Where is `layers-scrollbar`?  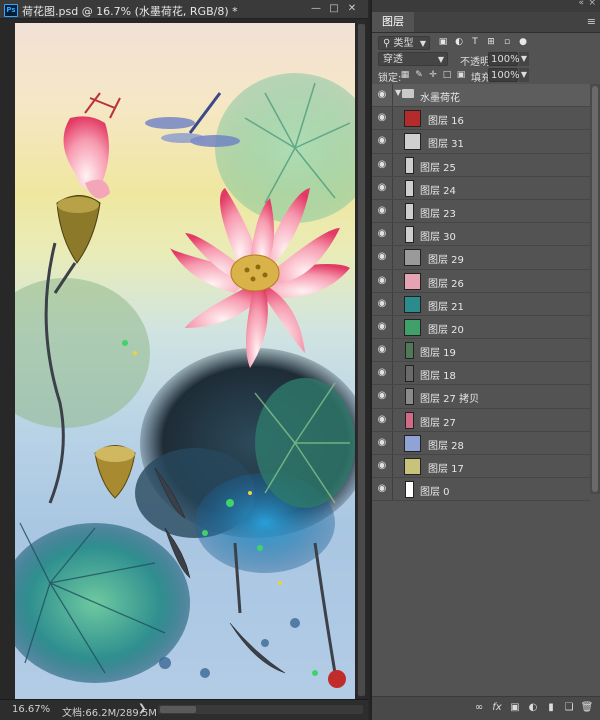
layers-scrollbar is located at coordinates (595, 289).